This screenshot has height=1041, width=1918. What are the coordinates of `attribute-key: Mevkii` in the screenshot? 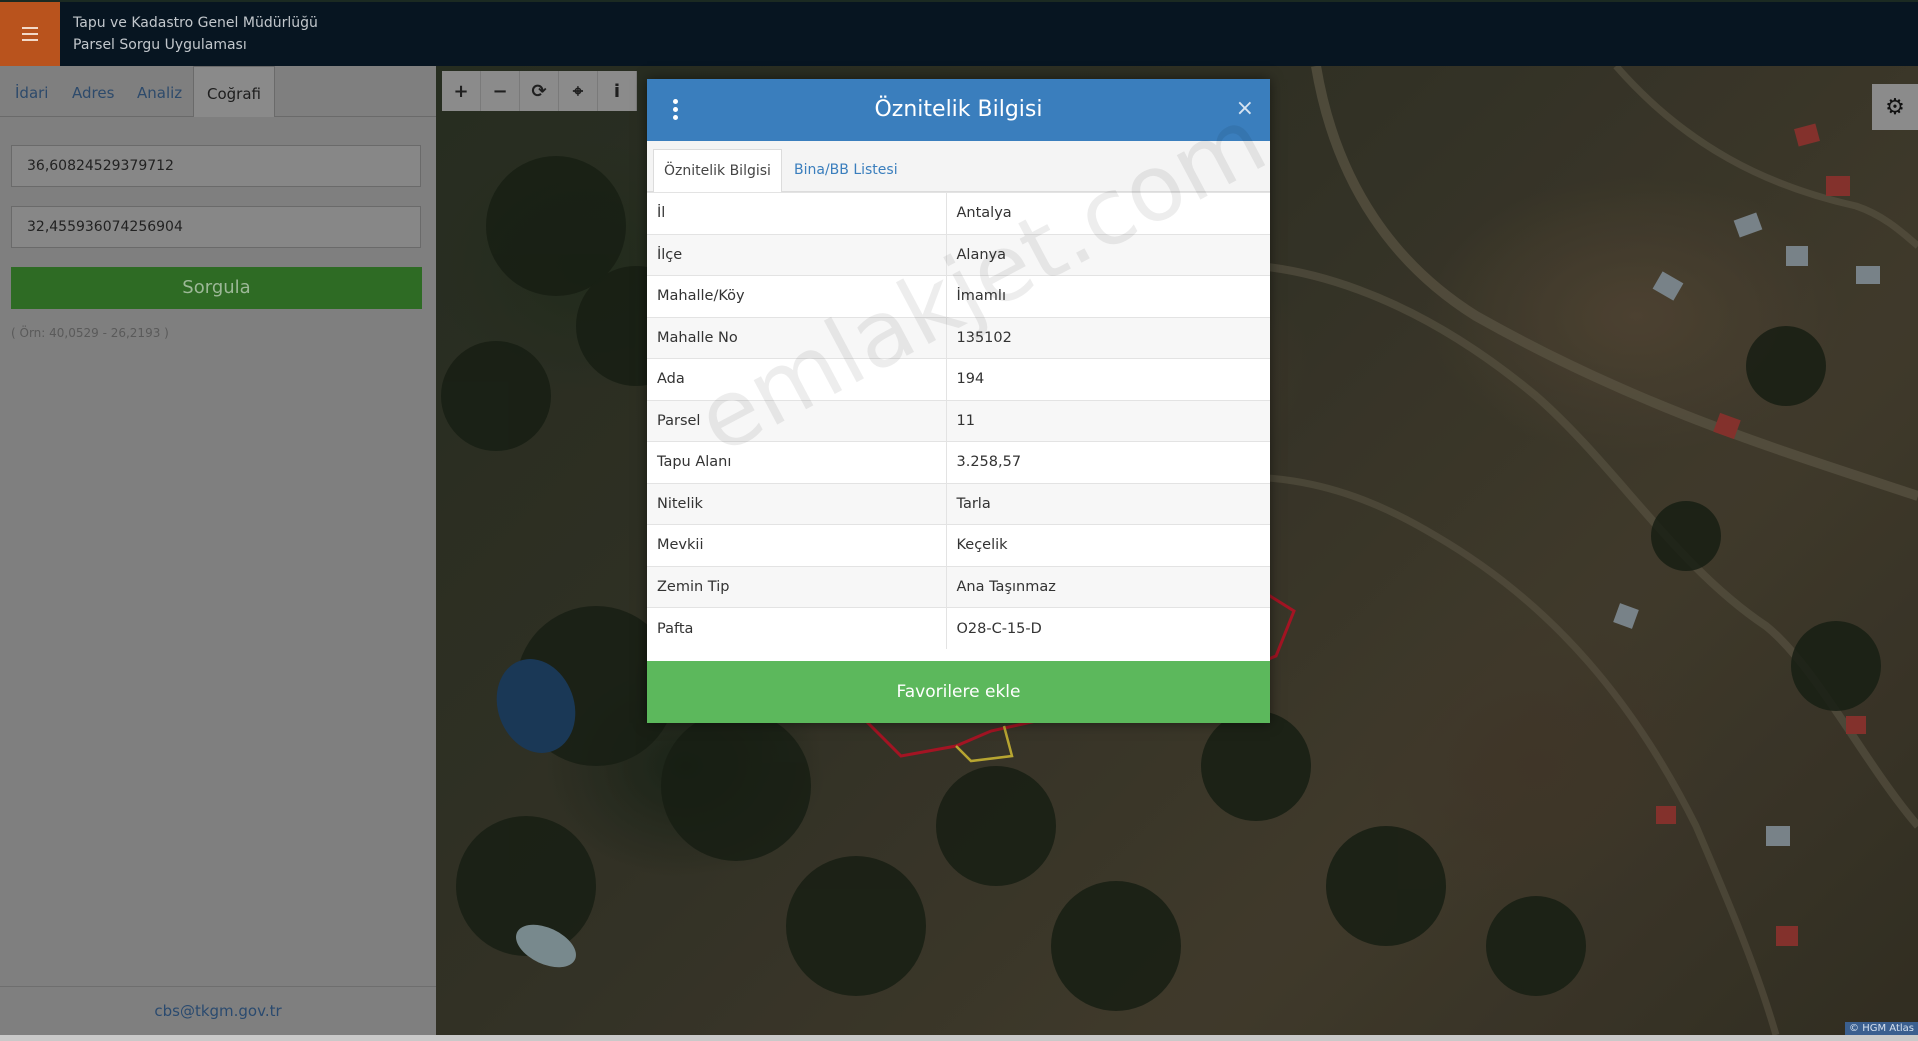 It's located at (797, 545).